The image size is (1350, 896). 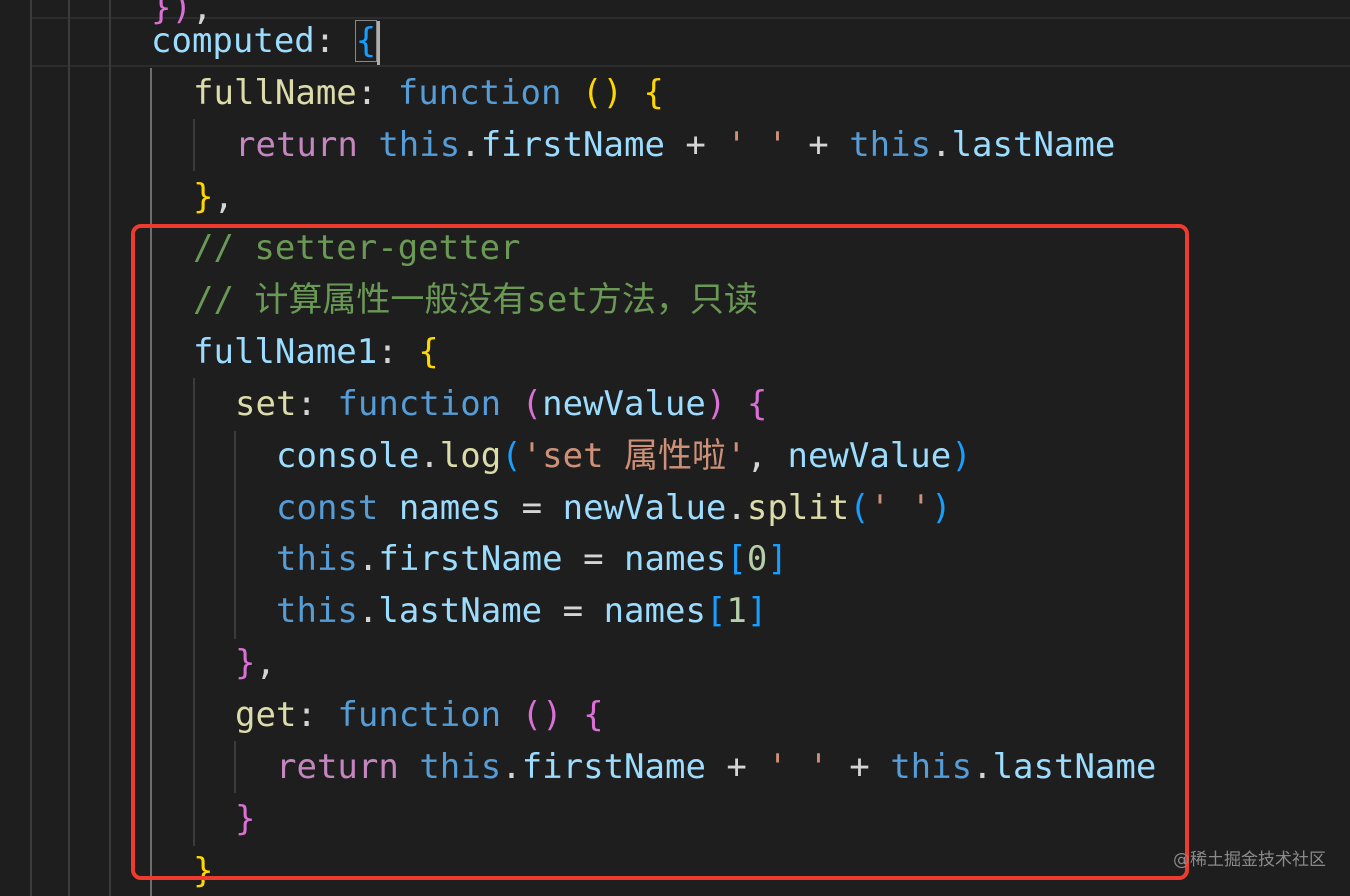 What do you see at coordinates (203, 197) in the screenshot?
I see `code-token: }` at bounding box center [203, 197].